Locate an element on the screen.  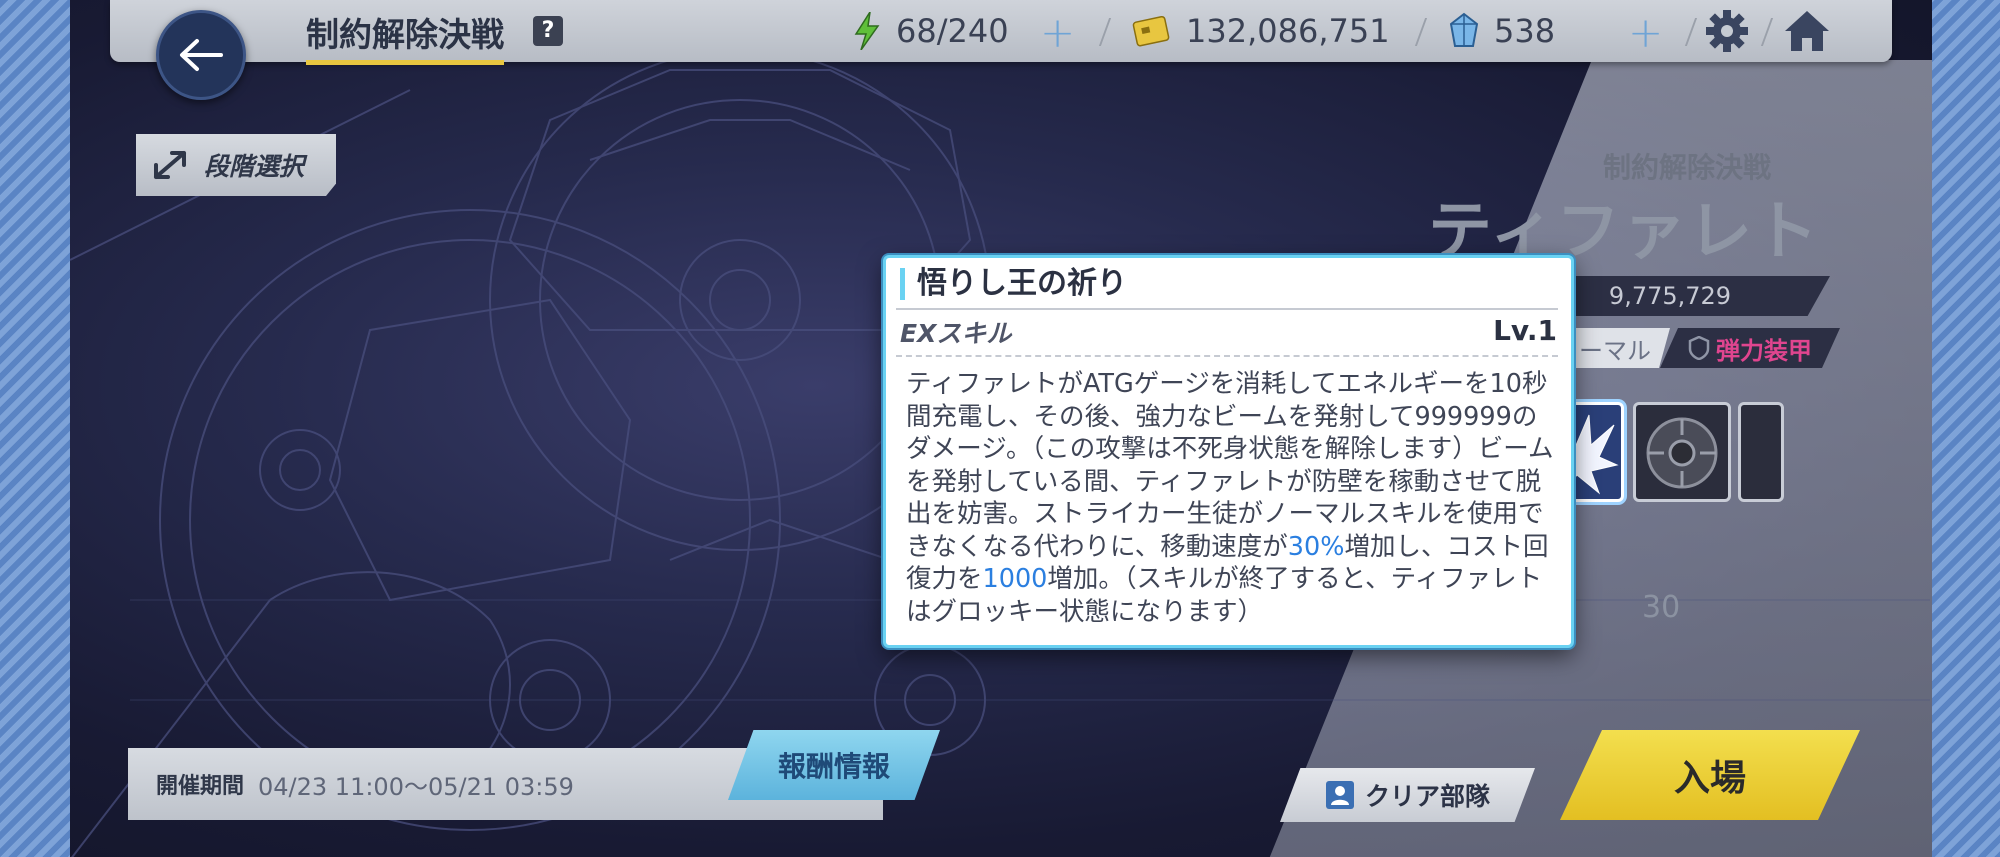
skill-highlight-value: 1000 is located at coordinates (1015, 579).